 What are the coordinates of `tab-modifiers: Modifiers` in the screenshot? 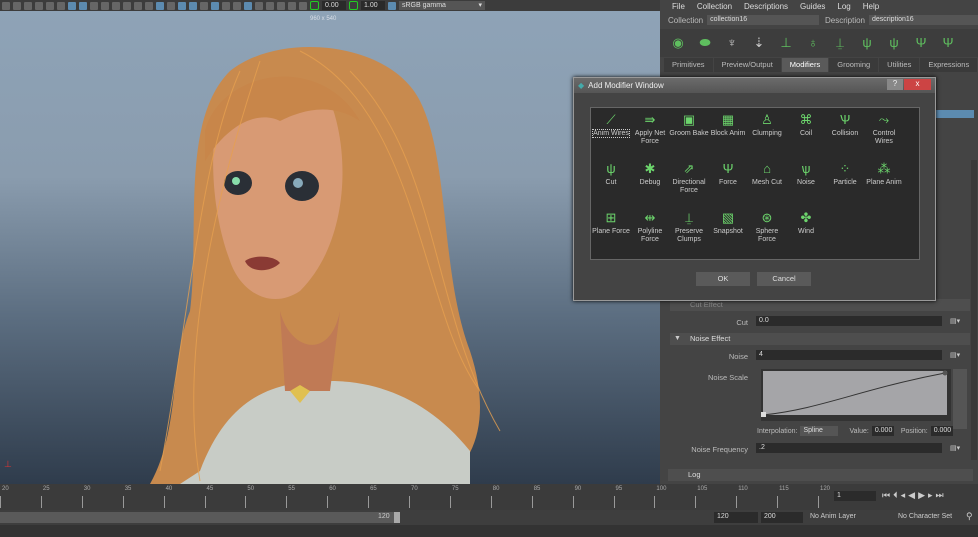 It's located at (805, 65).